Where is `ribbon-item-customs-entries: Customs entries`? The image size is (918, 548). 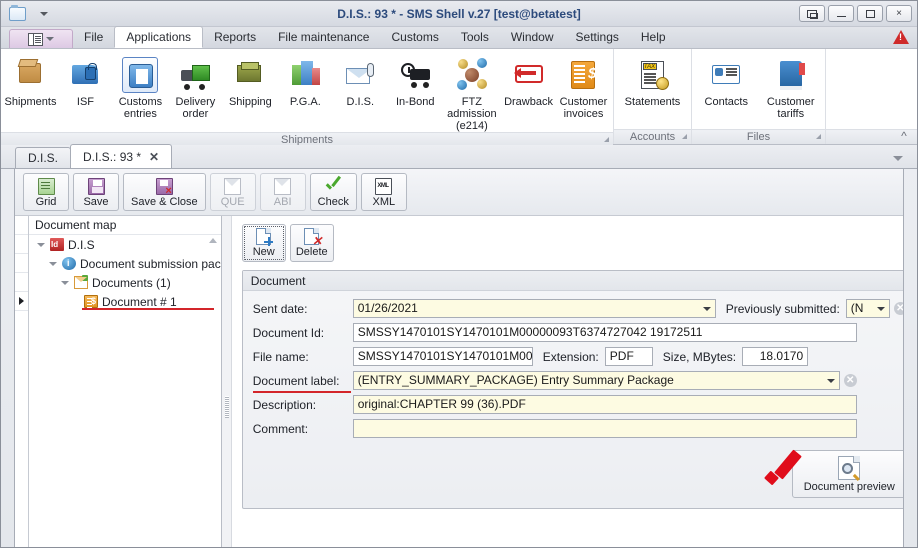 ribbon-item-customs-entries: Customs entries is located at coordinates (140, 86).